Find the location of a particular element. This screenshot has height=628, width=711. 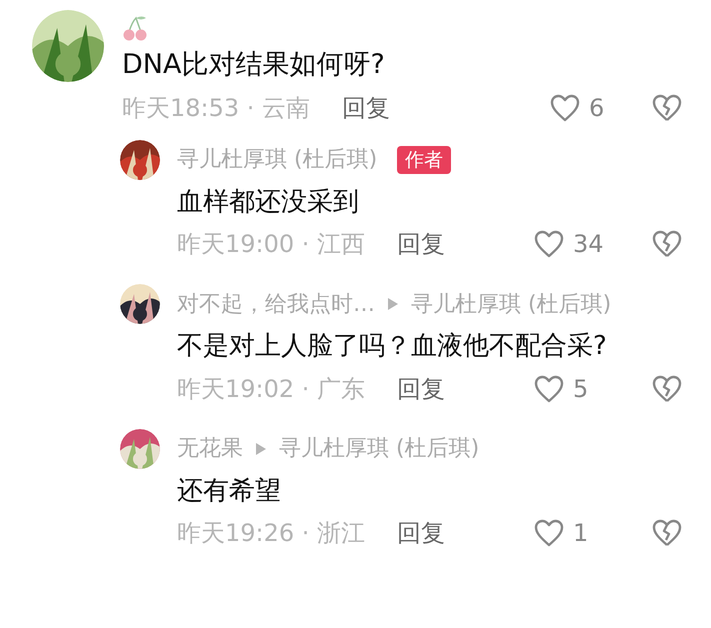

author-tag: 作者 is located at coordinates (424, 160).